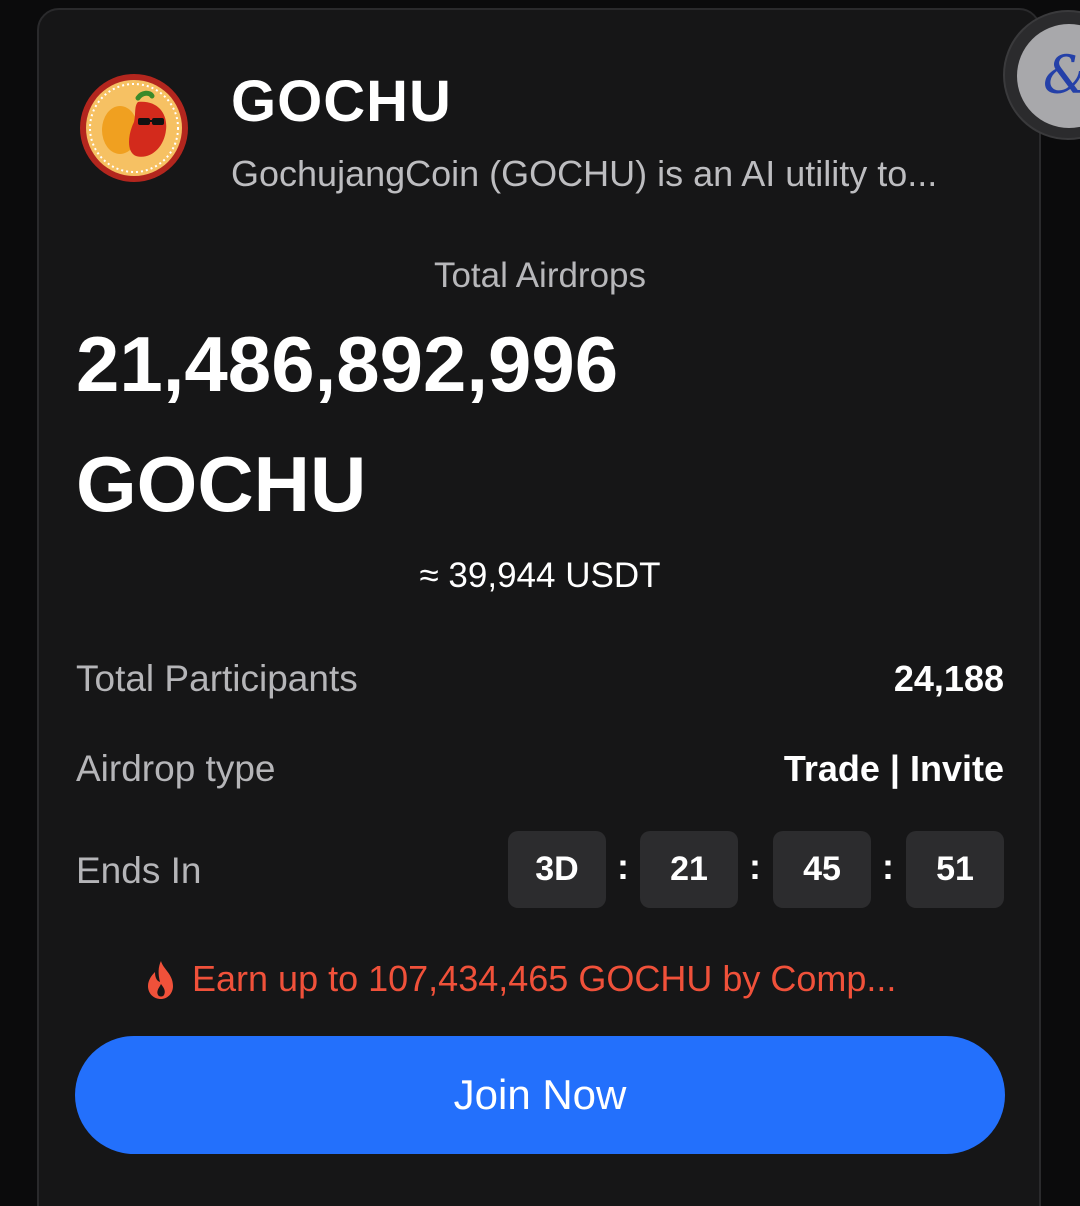 The image size is (1080, 1206). I want to click on countdown-days: 3D, so click(557, 869).